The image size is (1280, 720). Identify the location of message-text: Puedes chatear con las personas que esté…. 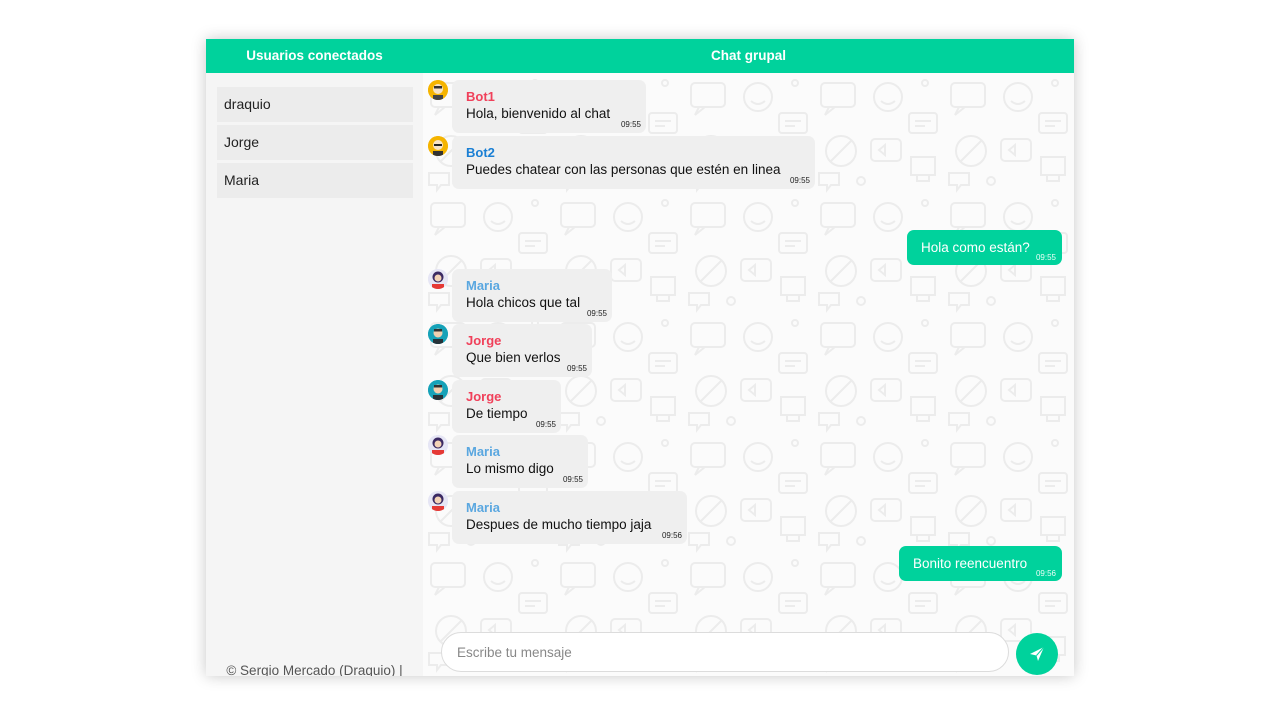
(623, 169).